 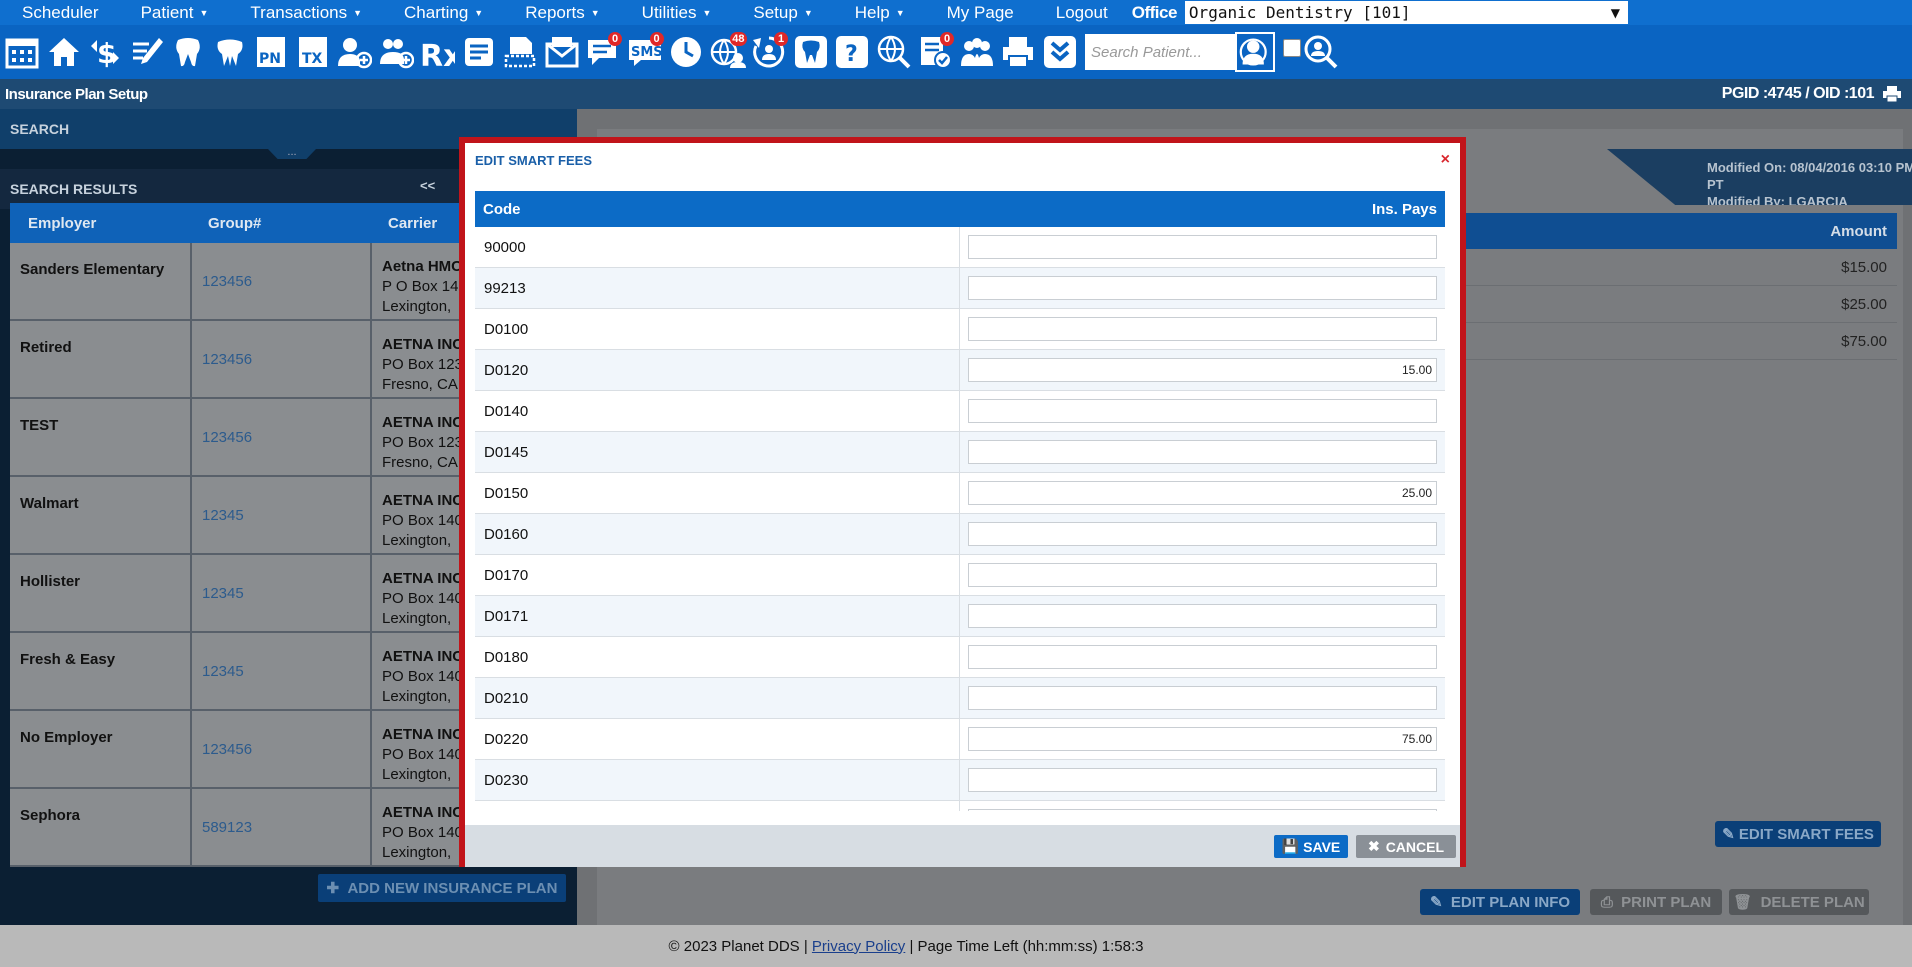 What do you see at coordinates (645, 52) in the screenshot?
I see `sms-icon: SMS 0` at bounding box center [645, 52].